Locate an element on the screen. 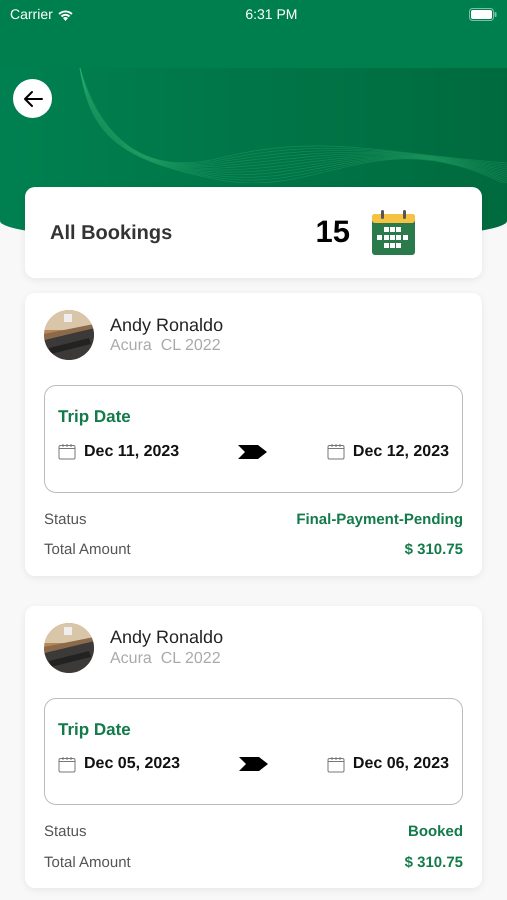 This screenshot has width=507, height=900. carrier-text: Carrier is located at coordinates (31, 14).